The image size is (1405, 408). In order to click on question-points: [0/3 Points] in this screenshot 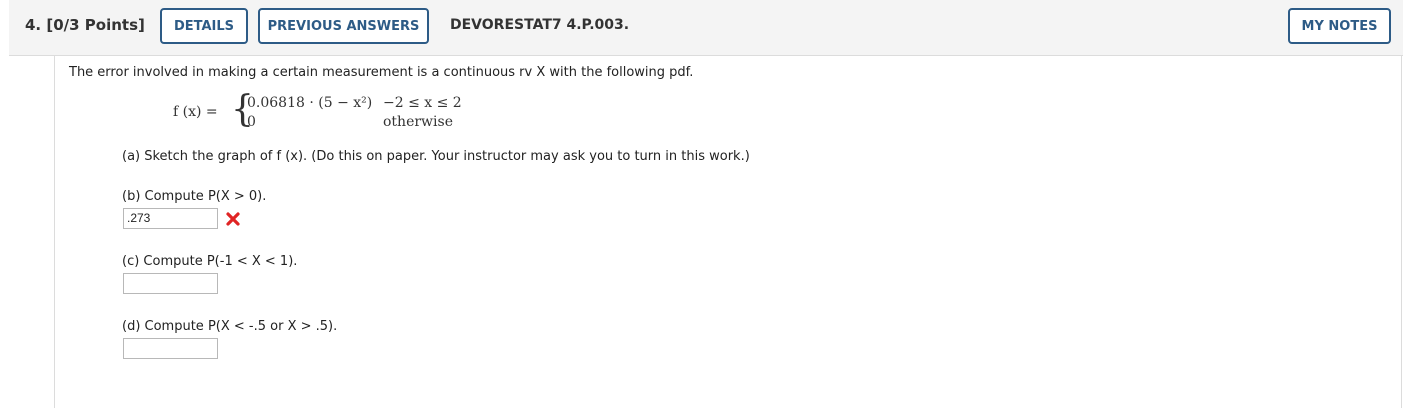, I will do `click(95, 25)`.